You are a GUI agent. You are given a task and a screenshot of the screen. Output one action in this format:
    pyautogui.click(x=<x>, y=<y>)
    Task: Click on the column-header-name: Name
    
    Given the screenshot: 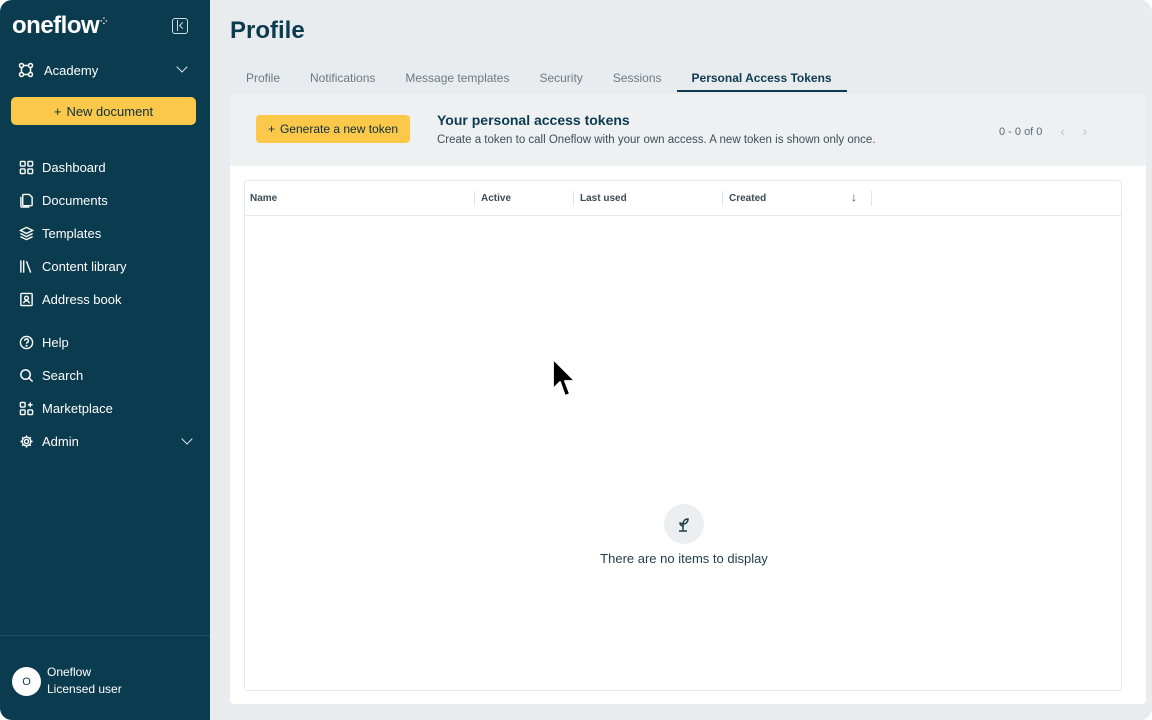 What is the action you would take?
    pyautogui.click(x=263, y=198)
    